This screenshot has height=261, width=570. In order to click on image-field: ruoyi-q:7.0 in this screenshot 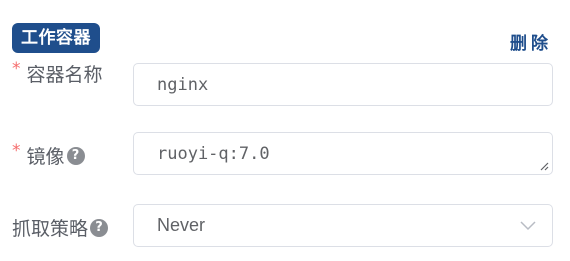, I will do `click(343, 153)`.